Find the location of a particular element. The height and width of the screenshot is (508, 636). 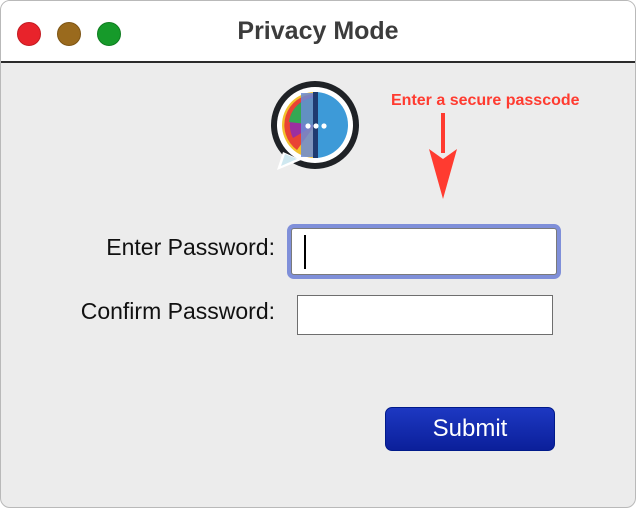

window-title: Privacy Mode is located at coordinates (318, 31).